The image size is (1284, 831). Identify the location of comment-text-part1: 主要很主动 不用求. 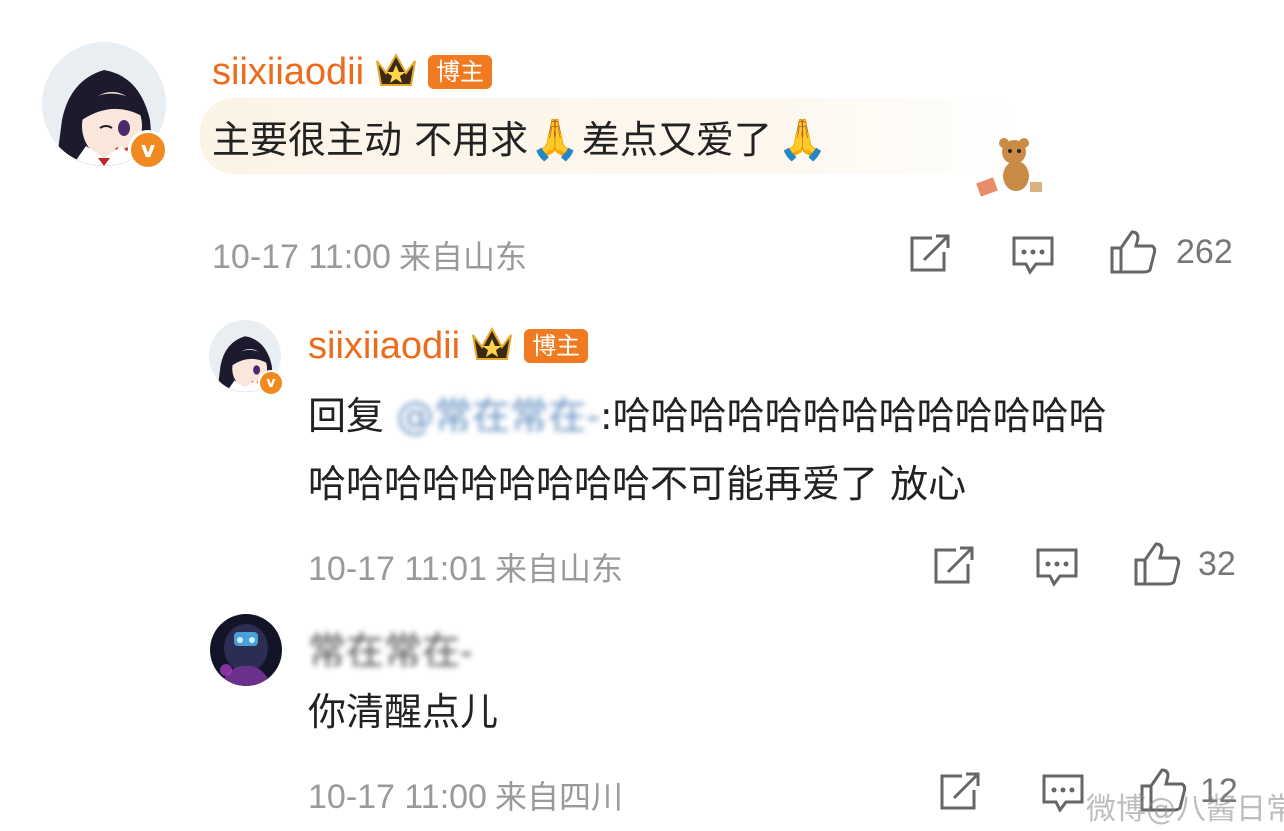
(370, 140).